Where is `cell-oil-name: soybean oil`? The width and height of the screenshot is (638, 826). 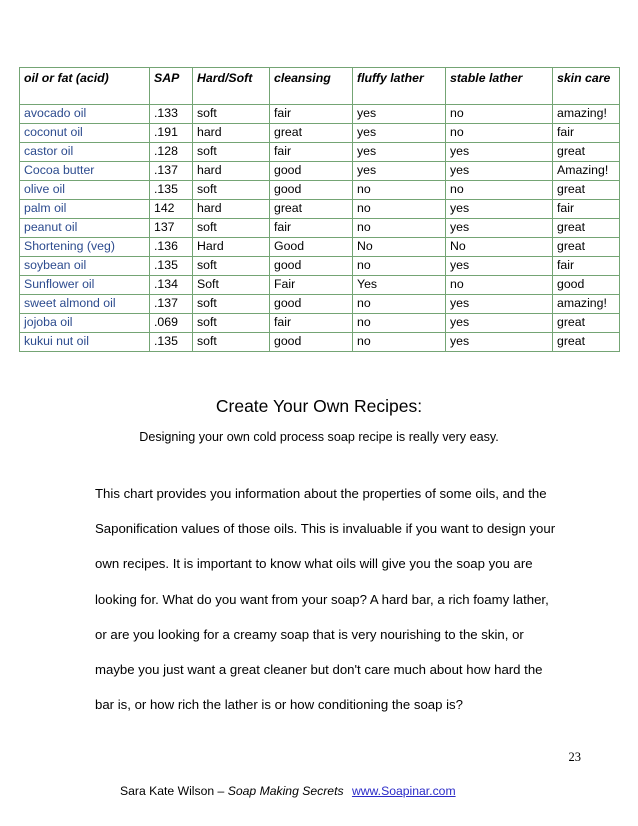 cell-oil-name: soybean oil is located at coordinates (84, 266).